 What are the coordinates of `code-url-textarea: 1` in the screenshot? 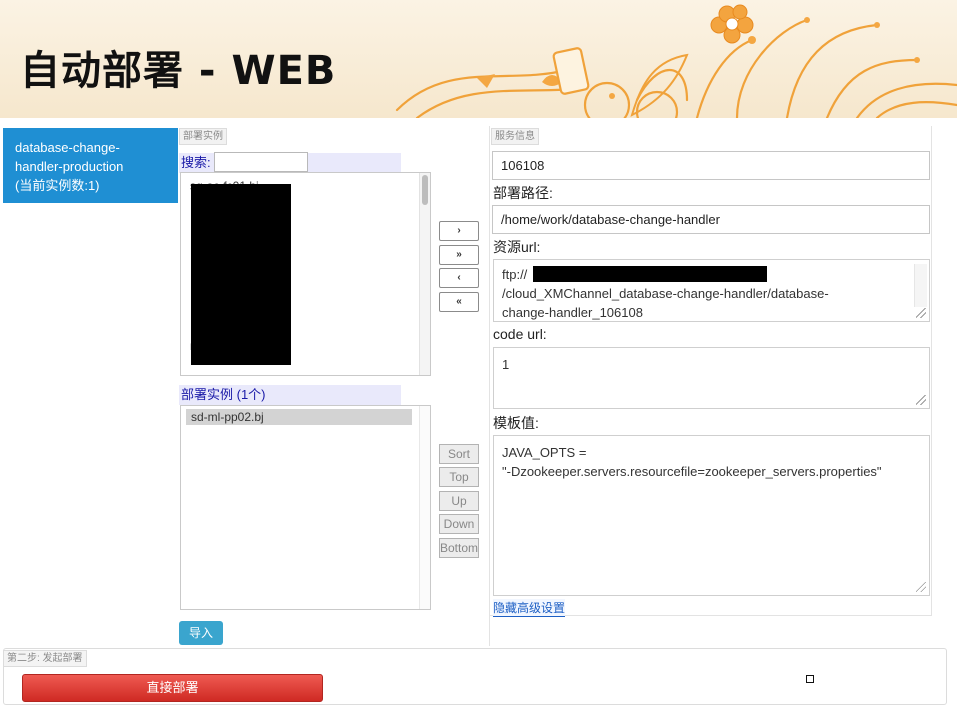 It's located at (711, 378).